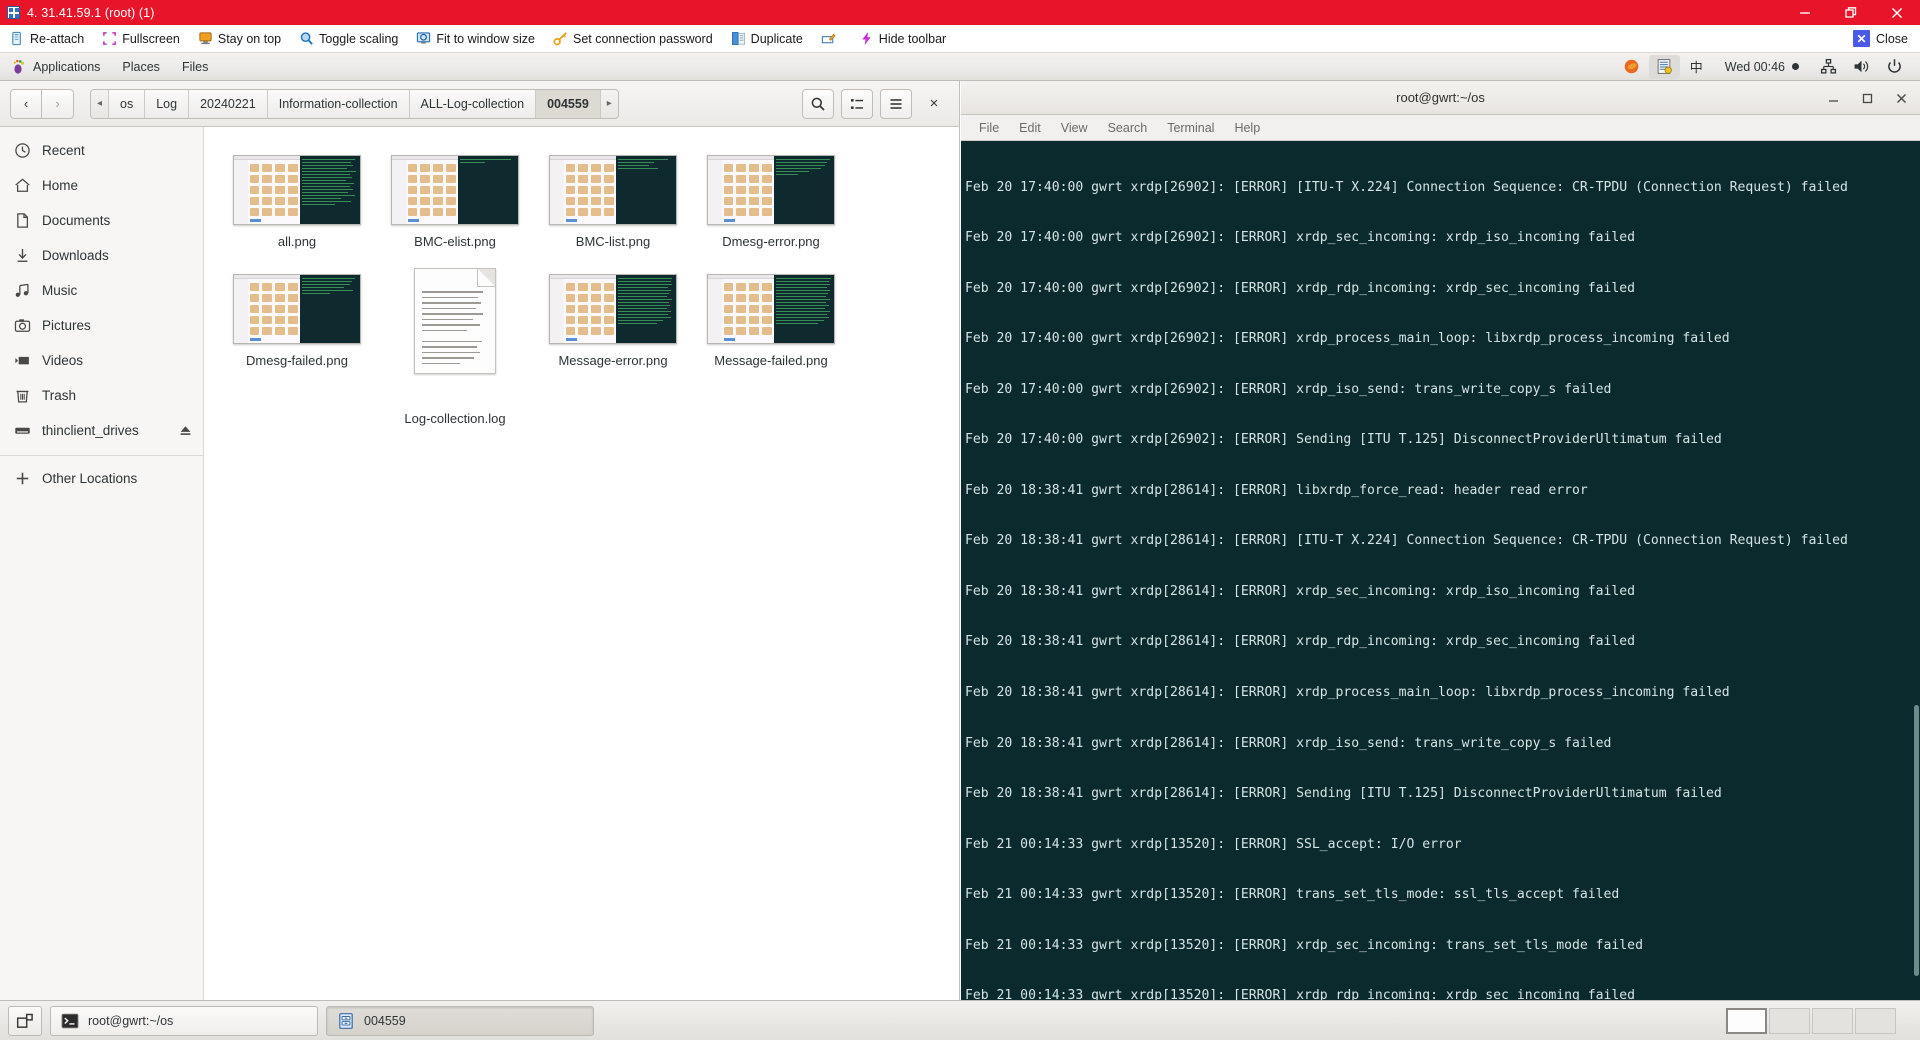  Describe the element at coordinates (346, 1020) in the screenshot. I see `file-manager-icon` at that location.